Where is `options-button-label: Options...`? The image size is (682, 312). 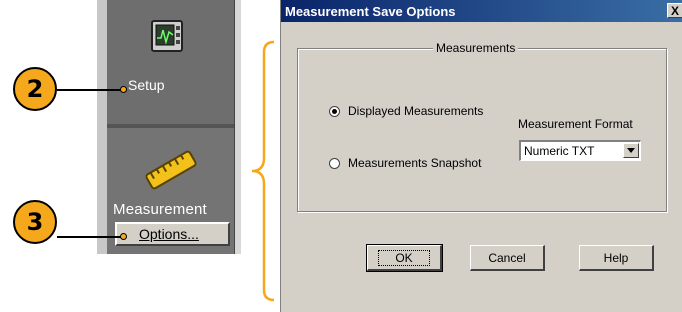
options-button-label: Options... is located at coordinates (169, 234).